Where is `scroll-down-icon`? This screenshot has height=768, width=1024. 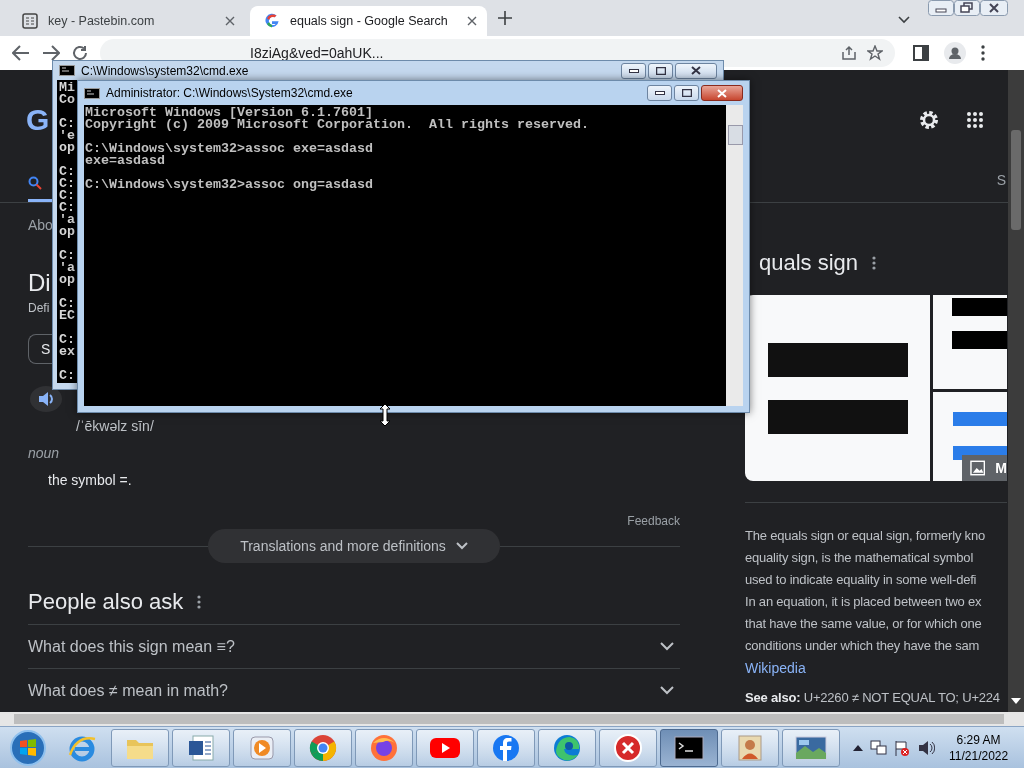
scroll-down-icon is located at coordinates (1016, 701).